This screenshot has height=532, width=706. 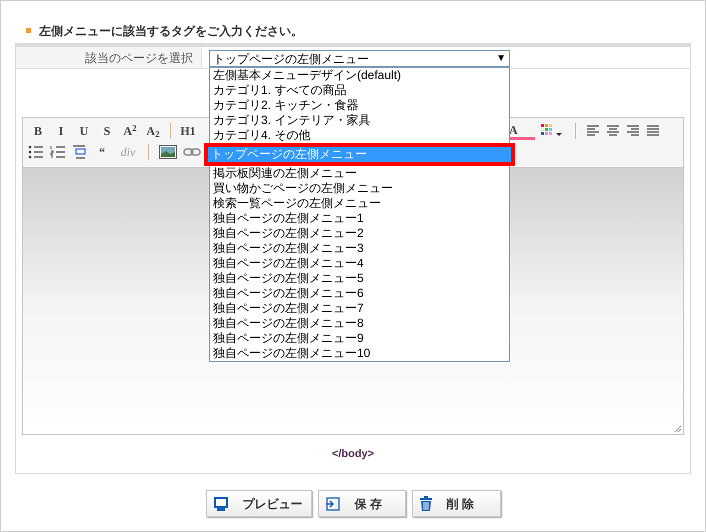 What do you see at coordinates (28, 30) in the screenshot?
I see `bullet-icon` at bounding box center [28, 30].